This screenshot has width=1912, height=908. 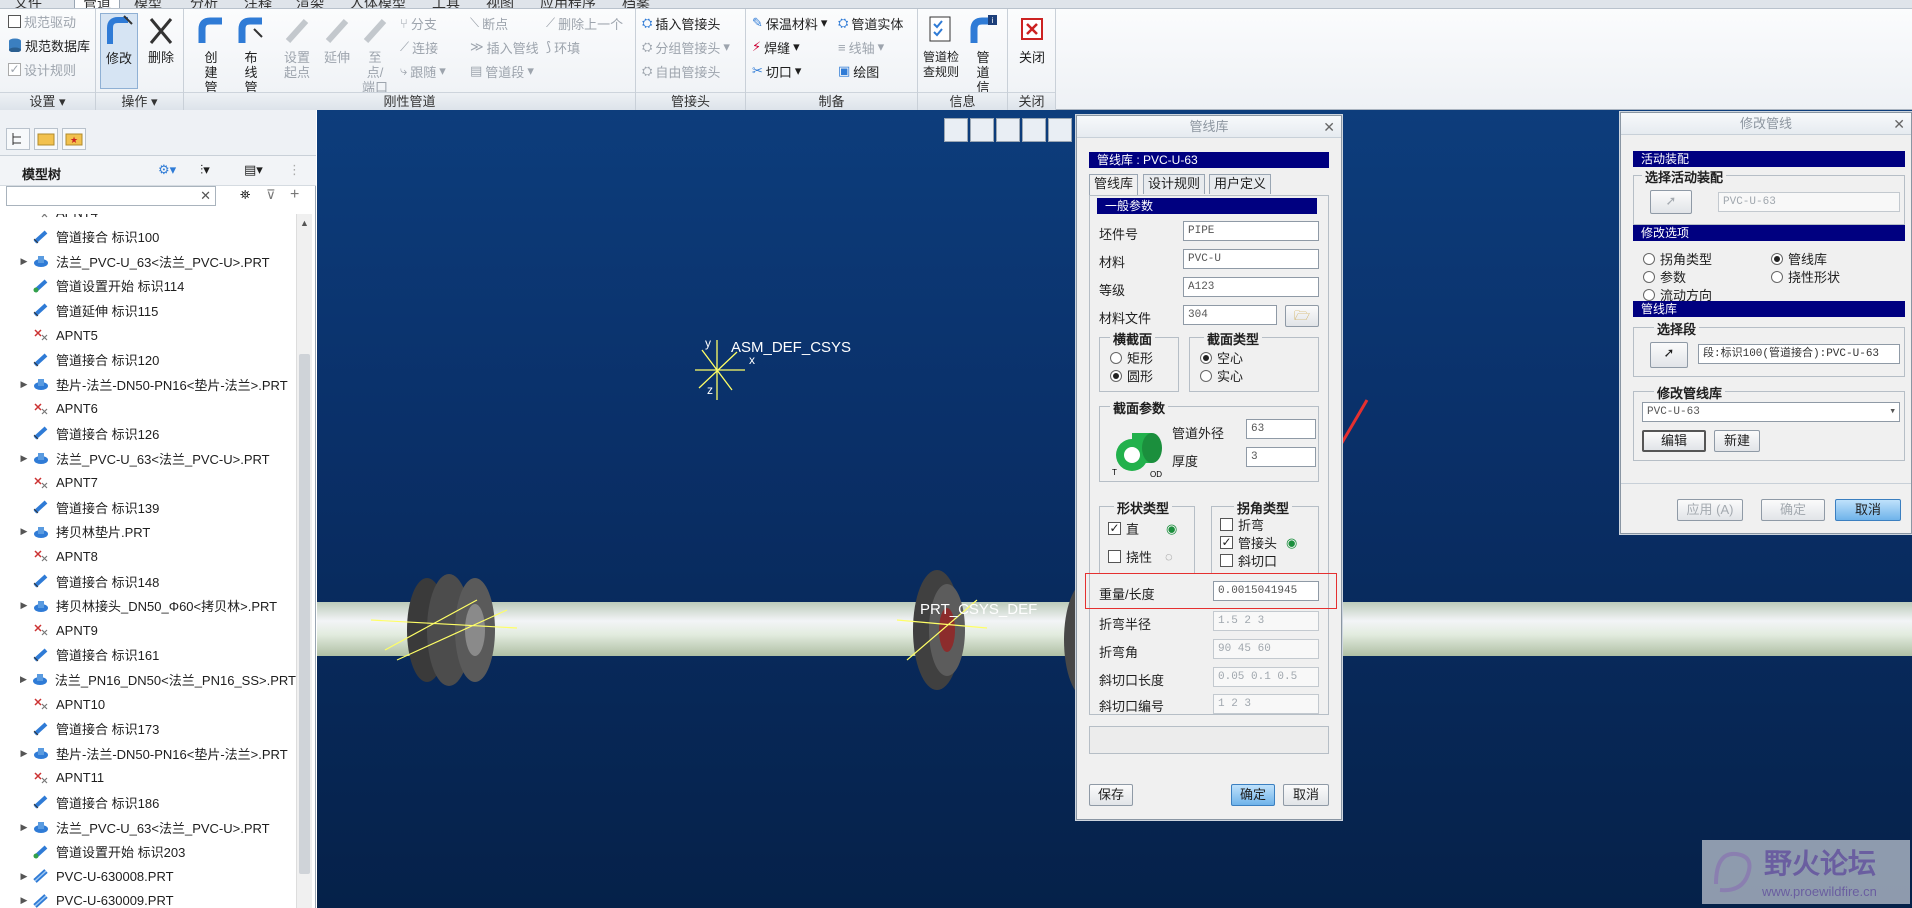 What do you see at coordinates (148, 655) in the screenshot?
I see `tree-node: 管道接合 标识161` at bounding box center [148, 655].